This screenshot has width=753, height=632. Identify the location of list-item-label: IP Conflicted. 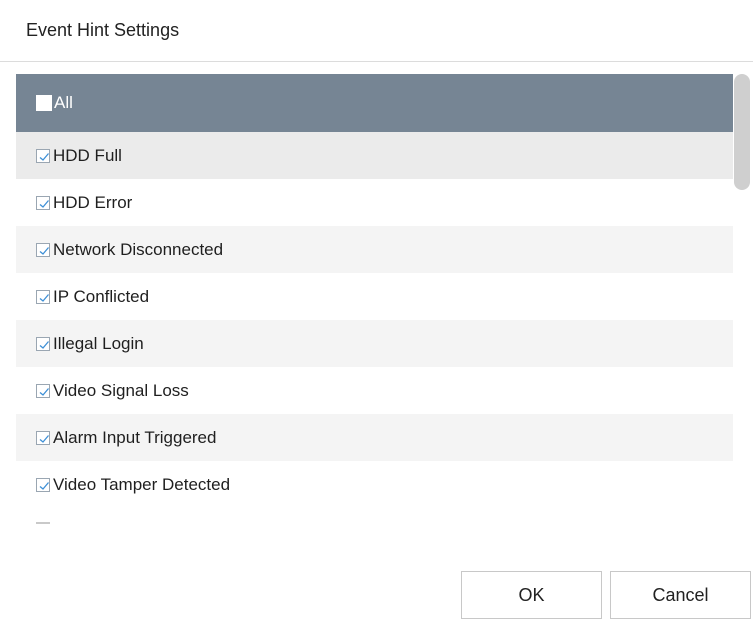
(101, 296).